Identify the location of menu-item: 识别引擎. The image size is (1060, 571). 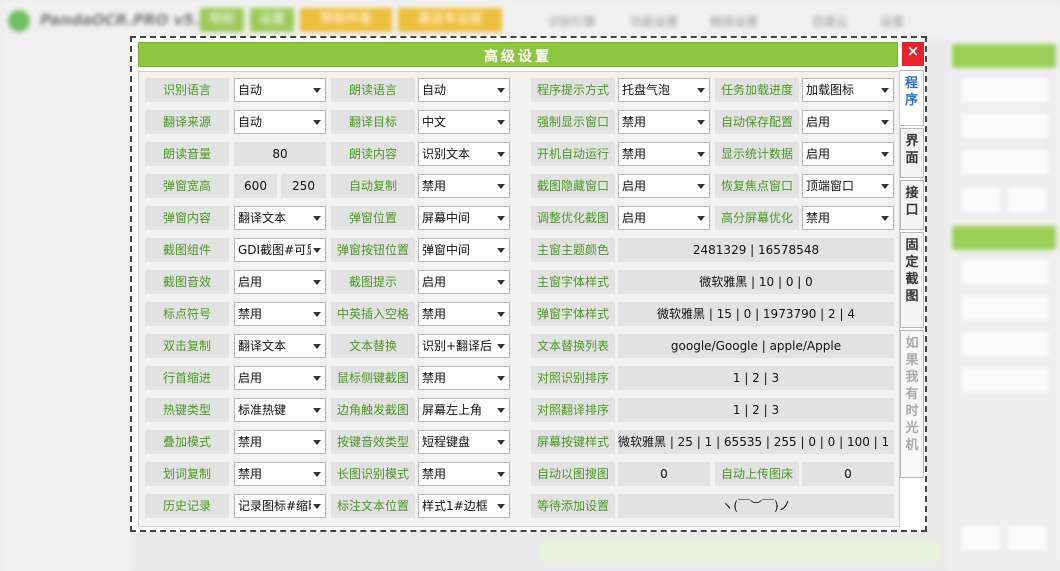
(572, 21).